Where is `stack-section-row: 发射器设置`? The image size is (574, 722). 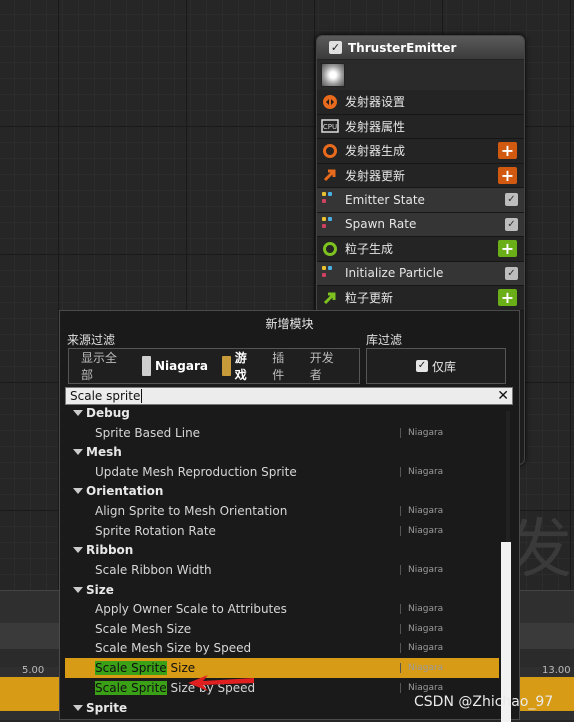 stack-section-row: 发射器设置 is located at coordinates (420, 102).